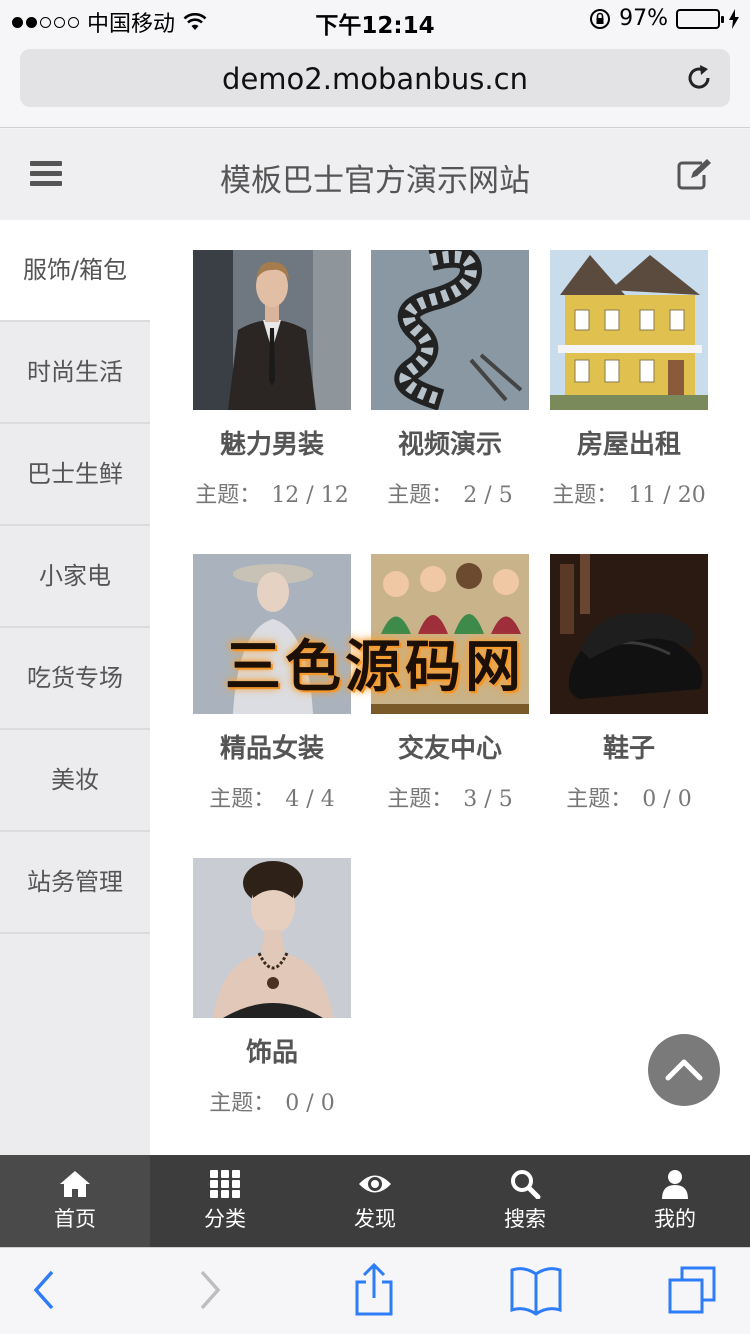 This screenshot has height=1334, width=750. I want to click on sidebar-item-foodie: 吃货专场, so click(75, 679).